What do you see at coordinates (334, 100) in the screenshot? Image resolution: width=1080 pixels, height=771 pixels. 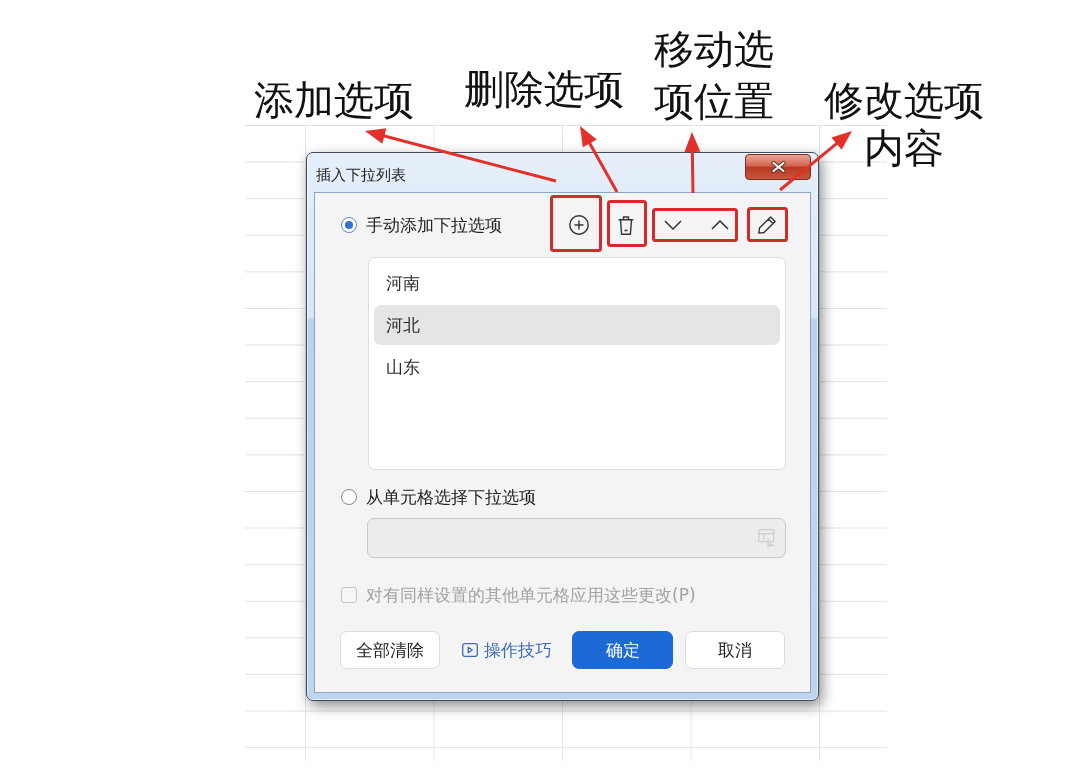 I see `annotation-label: 添加选项` at bounding box center [334, 100].